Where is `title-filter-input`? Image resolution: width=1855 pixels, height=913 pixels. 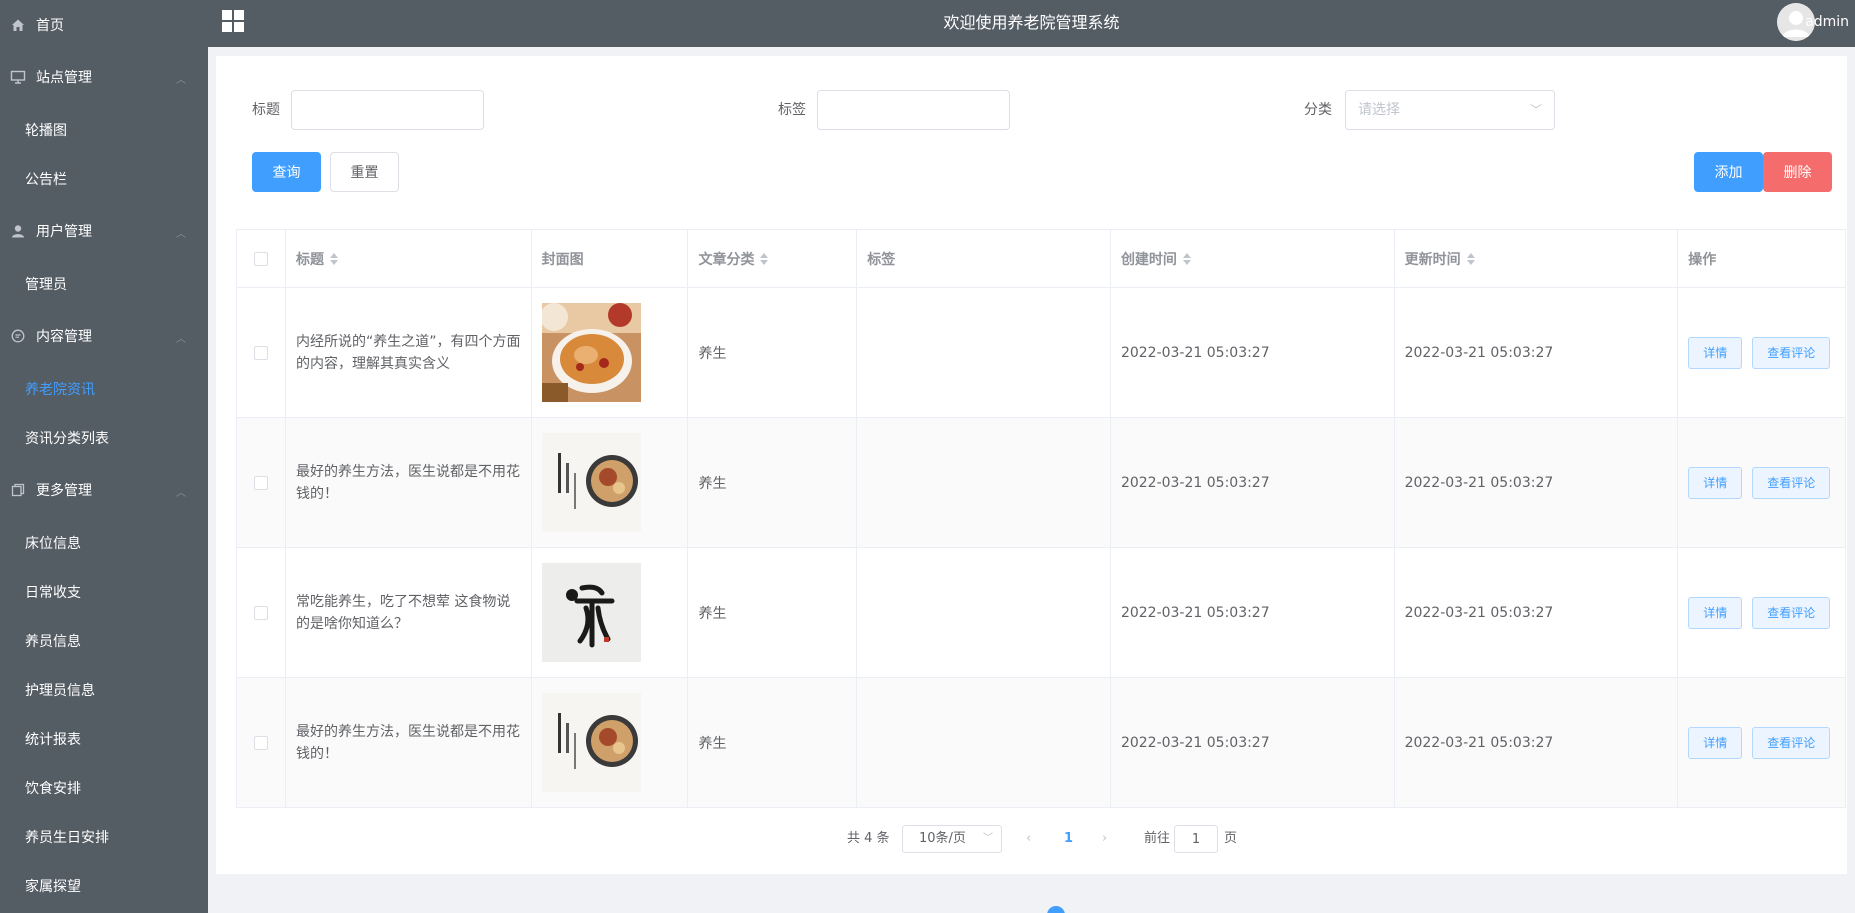 title-filter-input is located at coordinates (387, 110).